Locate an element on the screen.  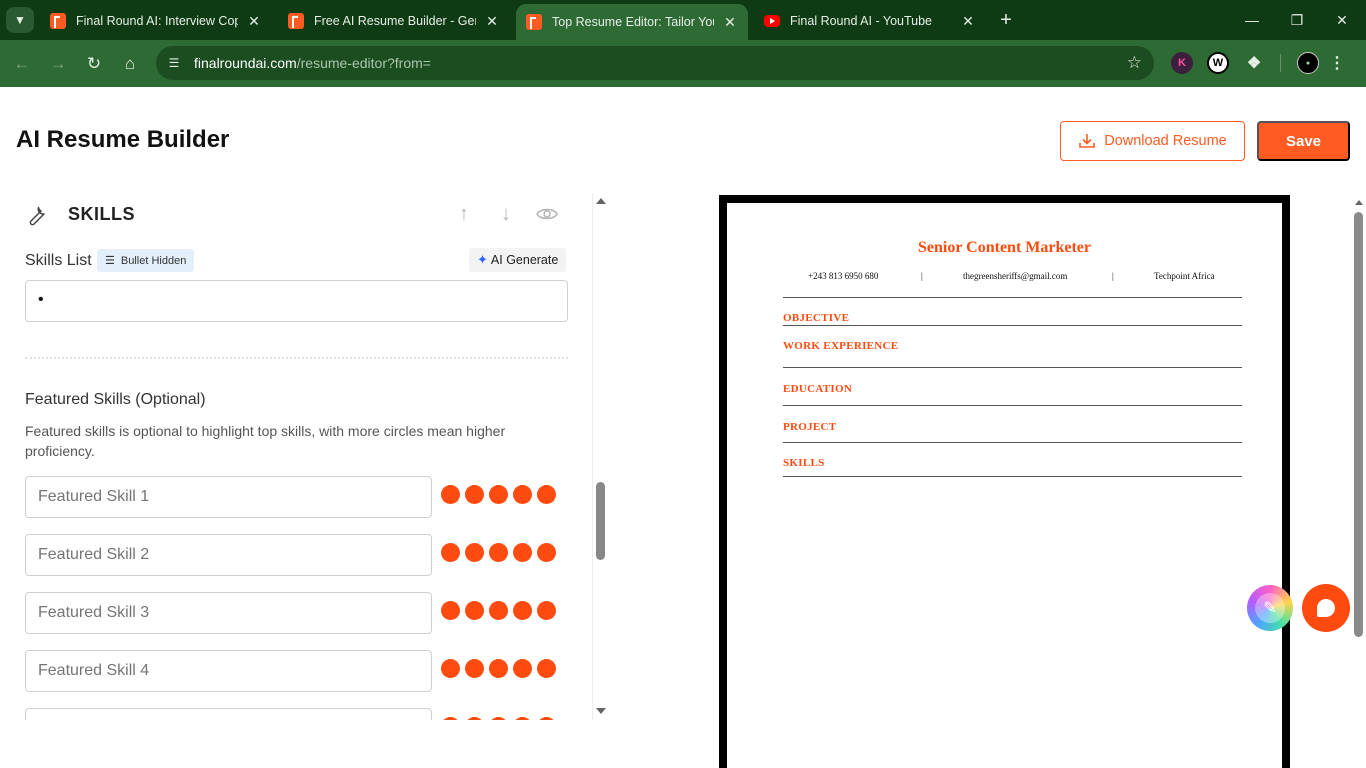
tab-title: Final Round AI - YouTube is located at coordinates (861, 21).